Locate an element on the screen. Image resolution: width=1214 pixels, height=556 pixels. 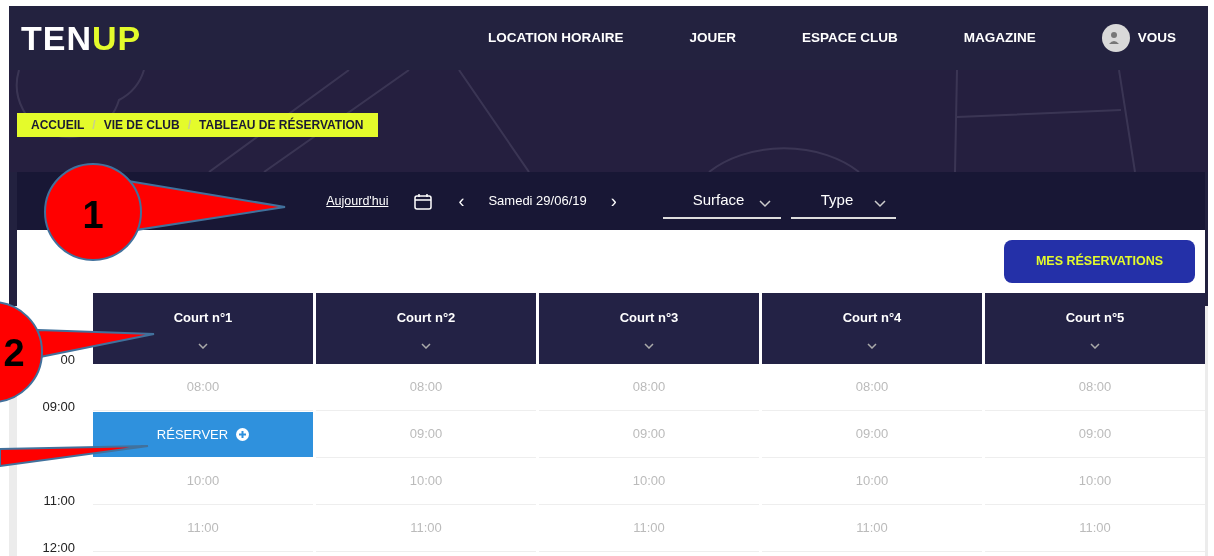
time-label: 00 is located at coordinates (67, 360).